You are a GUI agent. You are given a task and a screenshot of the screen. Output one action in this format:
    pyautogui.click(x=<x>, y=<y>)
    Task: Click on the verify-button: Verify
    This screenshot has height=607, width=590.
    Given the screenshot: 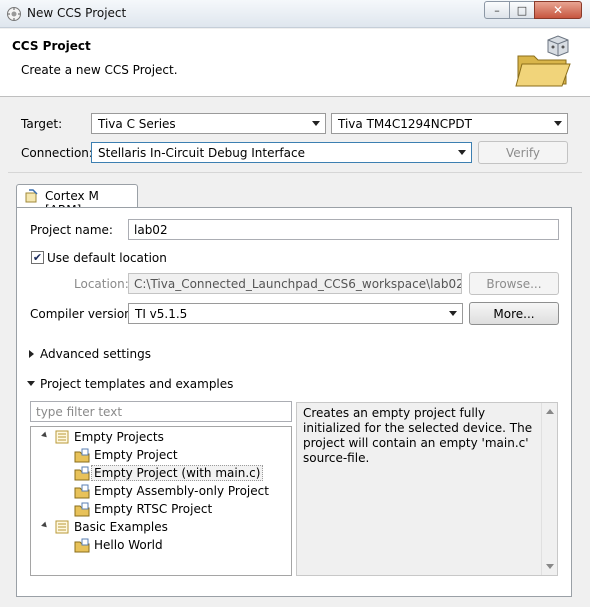 What is the action you would take?
    pyautogui.click(x=523, y=152)
    